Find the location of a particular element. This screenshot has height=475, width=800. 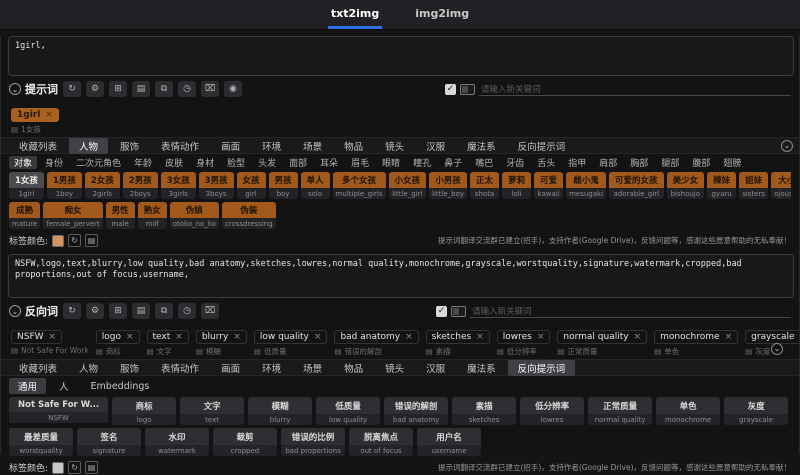

tag-button-multiple_girls: 多个女孩multiple_girls is located at coordinates (359, 185).